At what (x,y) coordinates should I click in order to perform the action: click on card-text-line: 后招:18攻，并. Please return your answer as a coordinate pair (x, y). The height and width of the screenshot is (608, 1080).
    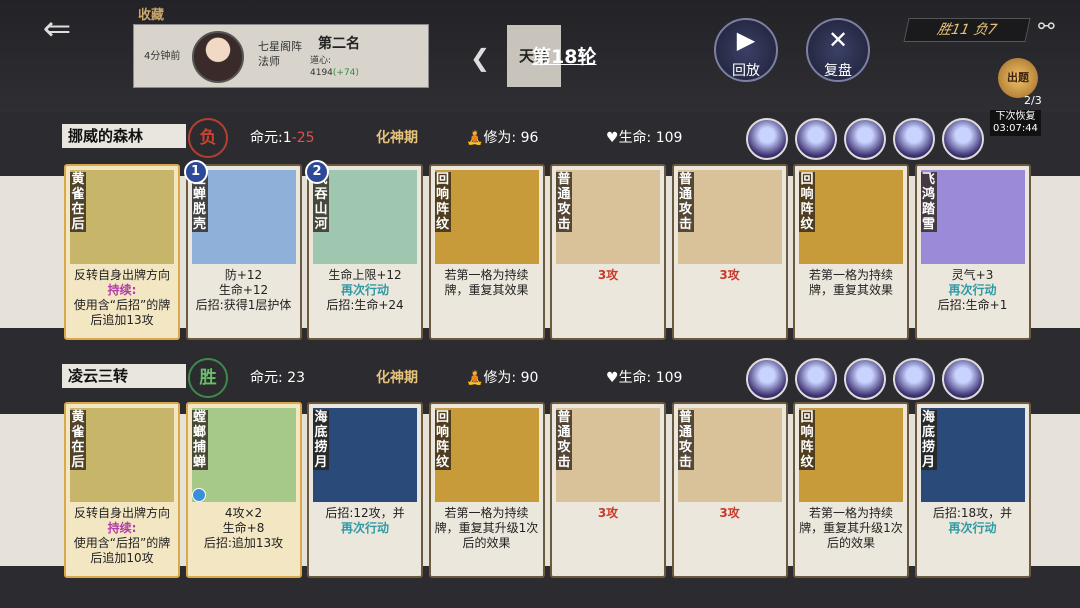
    Looking at the image, I should click on (972, 513).